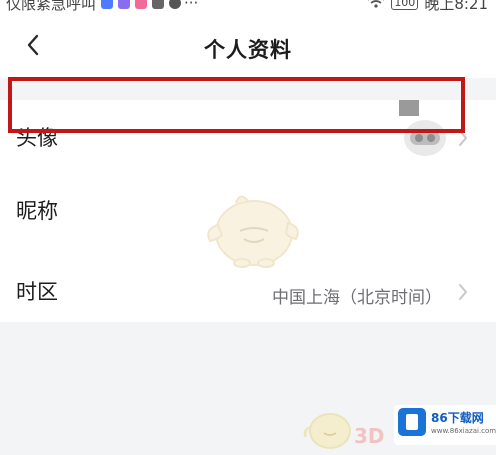 The width and height of the screenshot is (496, 455). Describe the element at coordinates (425, 138) in the screenshot. I see `avatar-image` at that location.